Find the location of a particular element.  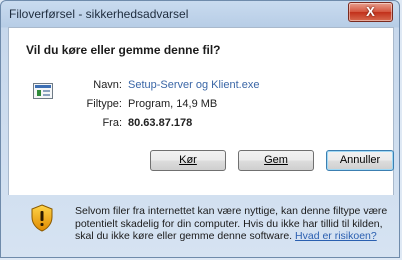

file-type-label: Filtype: is located at coordinates (104, 104).